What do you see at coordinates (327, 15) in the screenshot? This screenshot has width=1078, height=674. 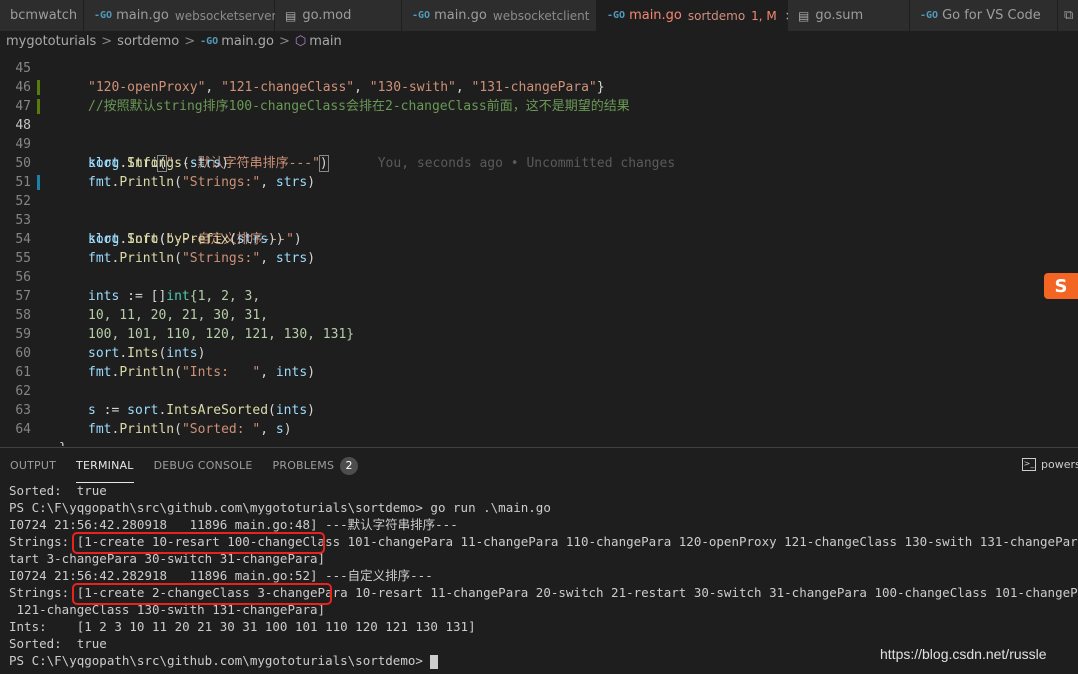 I see `tab-label: go.mod` at bounding box center [327, 15].